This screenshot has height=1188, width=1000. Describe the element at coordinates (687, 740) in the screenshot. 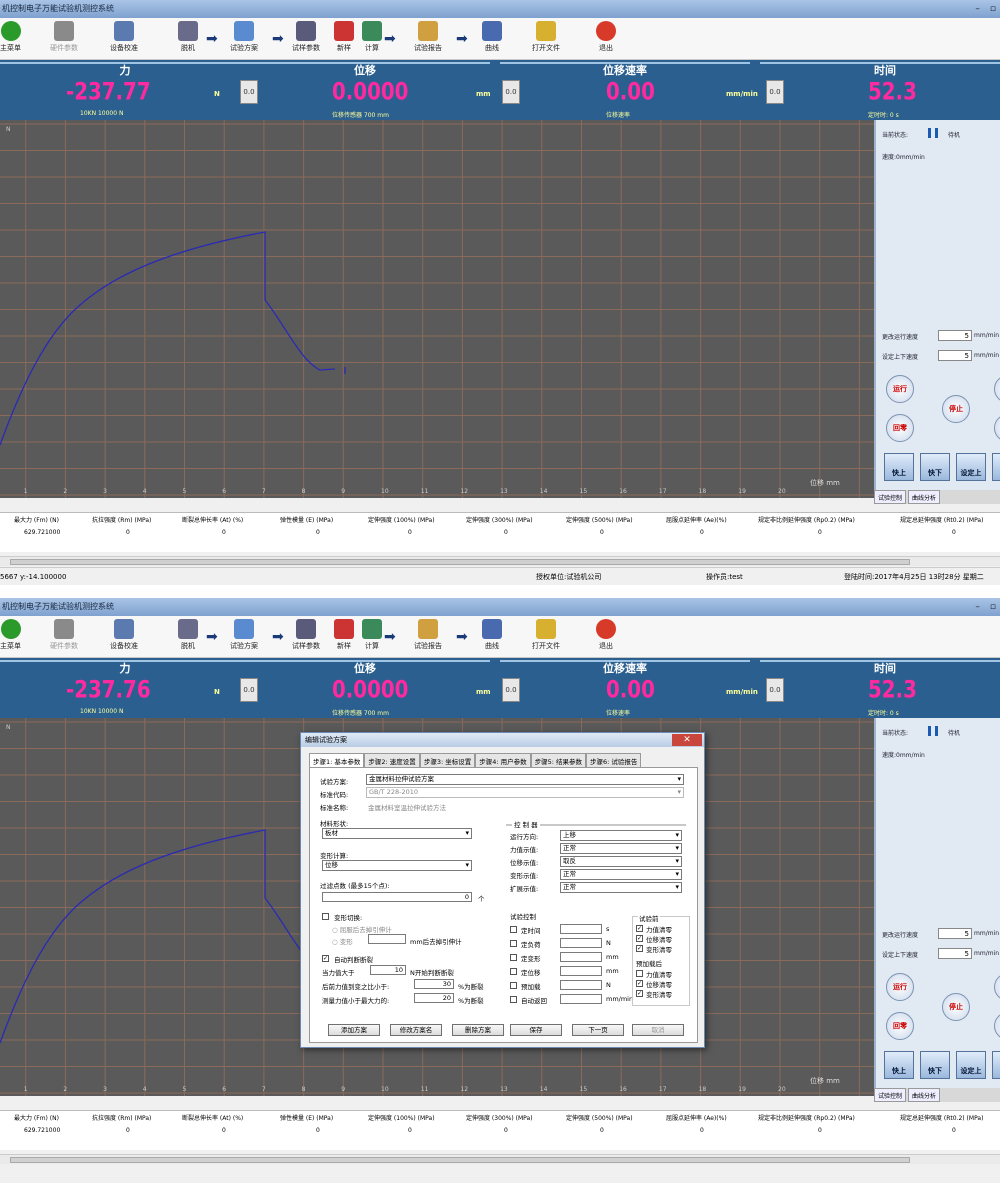

I see `dialog-close-button: ✕` at that location.